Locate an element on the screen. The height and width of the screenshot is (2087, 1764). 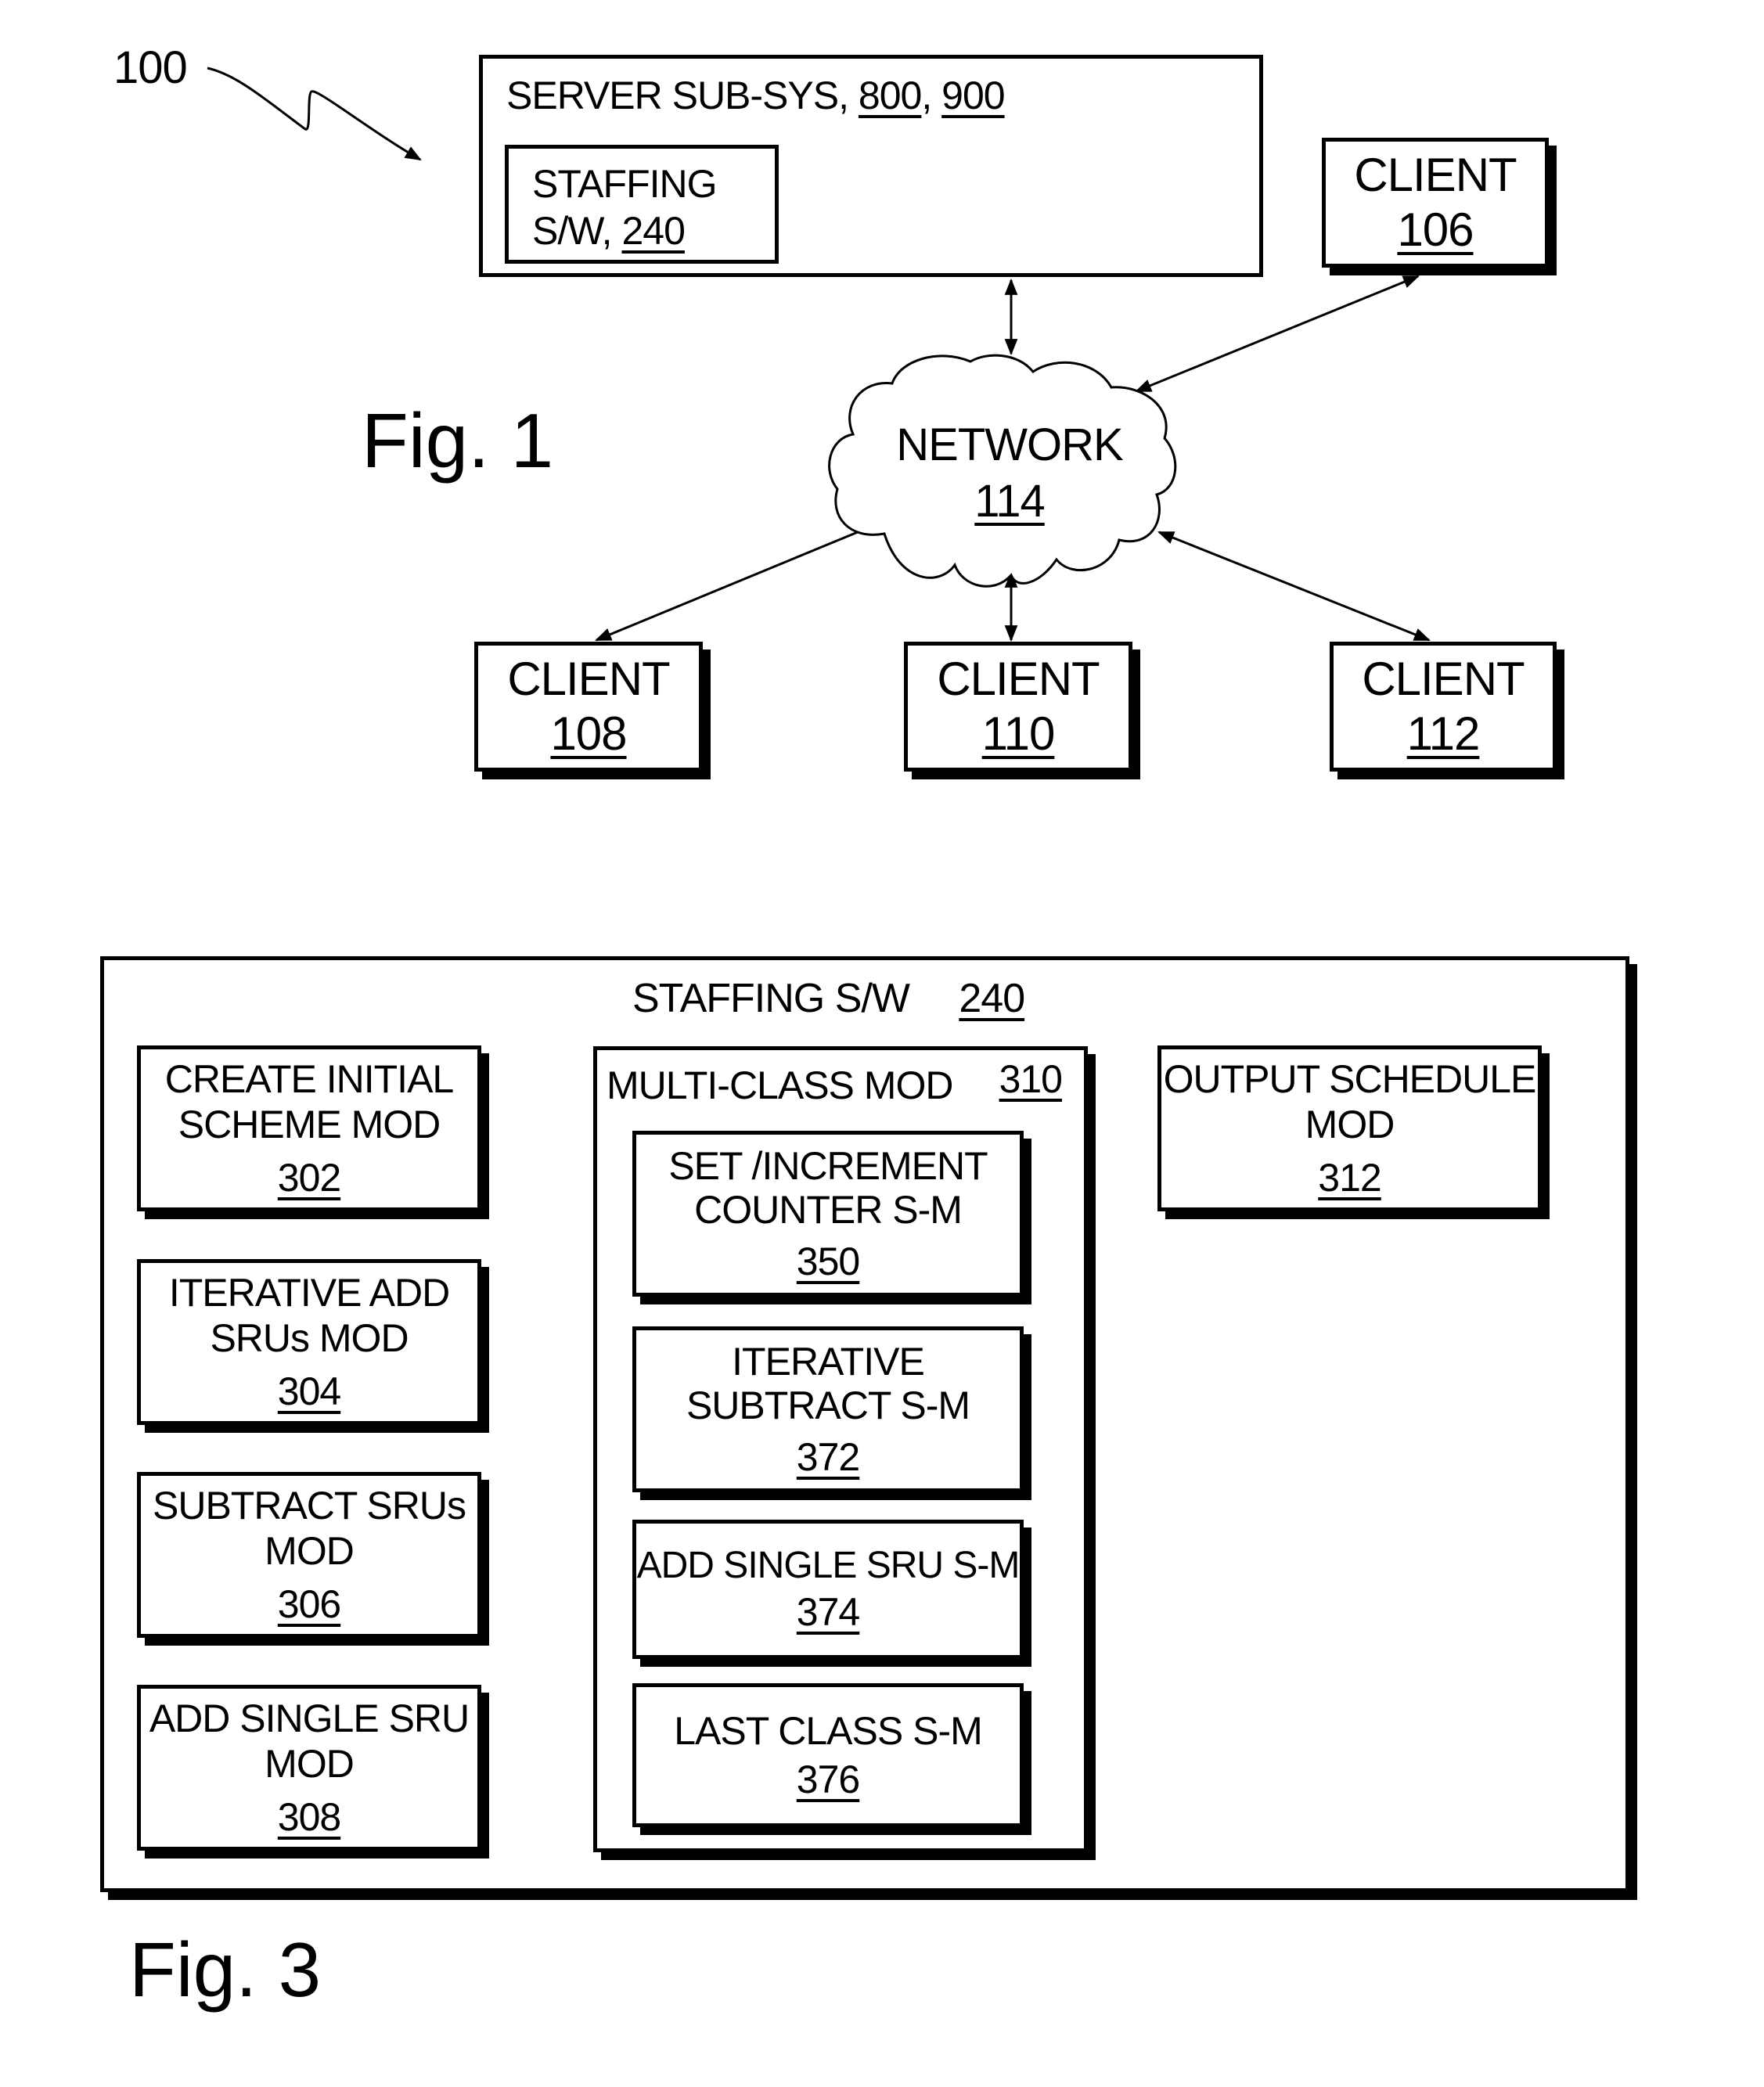
module-label-line: ADD SINGLE SRU is located at coordinates (309, 1719).